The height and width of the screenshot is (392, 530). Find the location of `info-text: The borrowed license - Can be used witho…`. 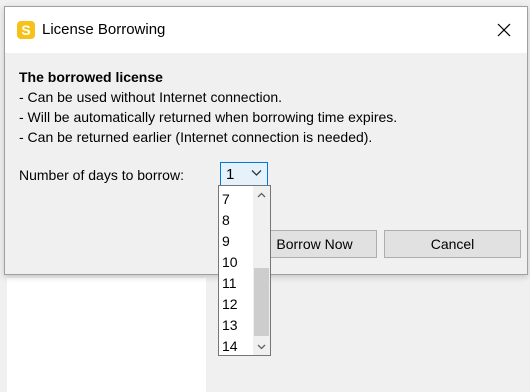

info-text: The borrowed license - Can be used witho… is located at coordinates (208, 107).